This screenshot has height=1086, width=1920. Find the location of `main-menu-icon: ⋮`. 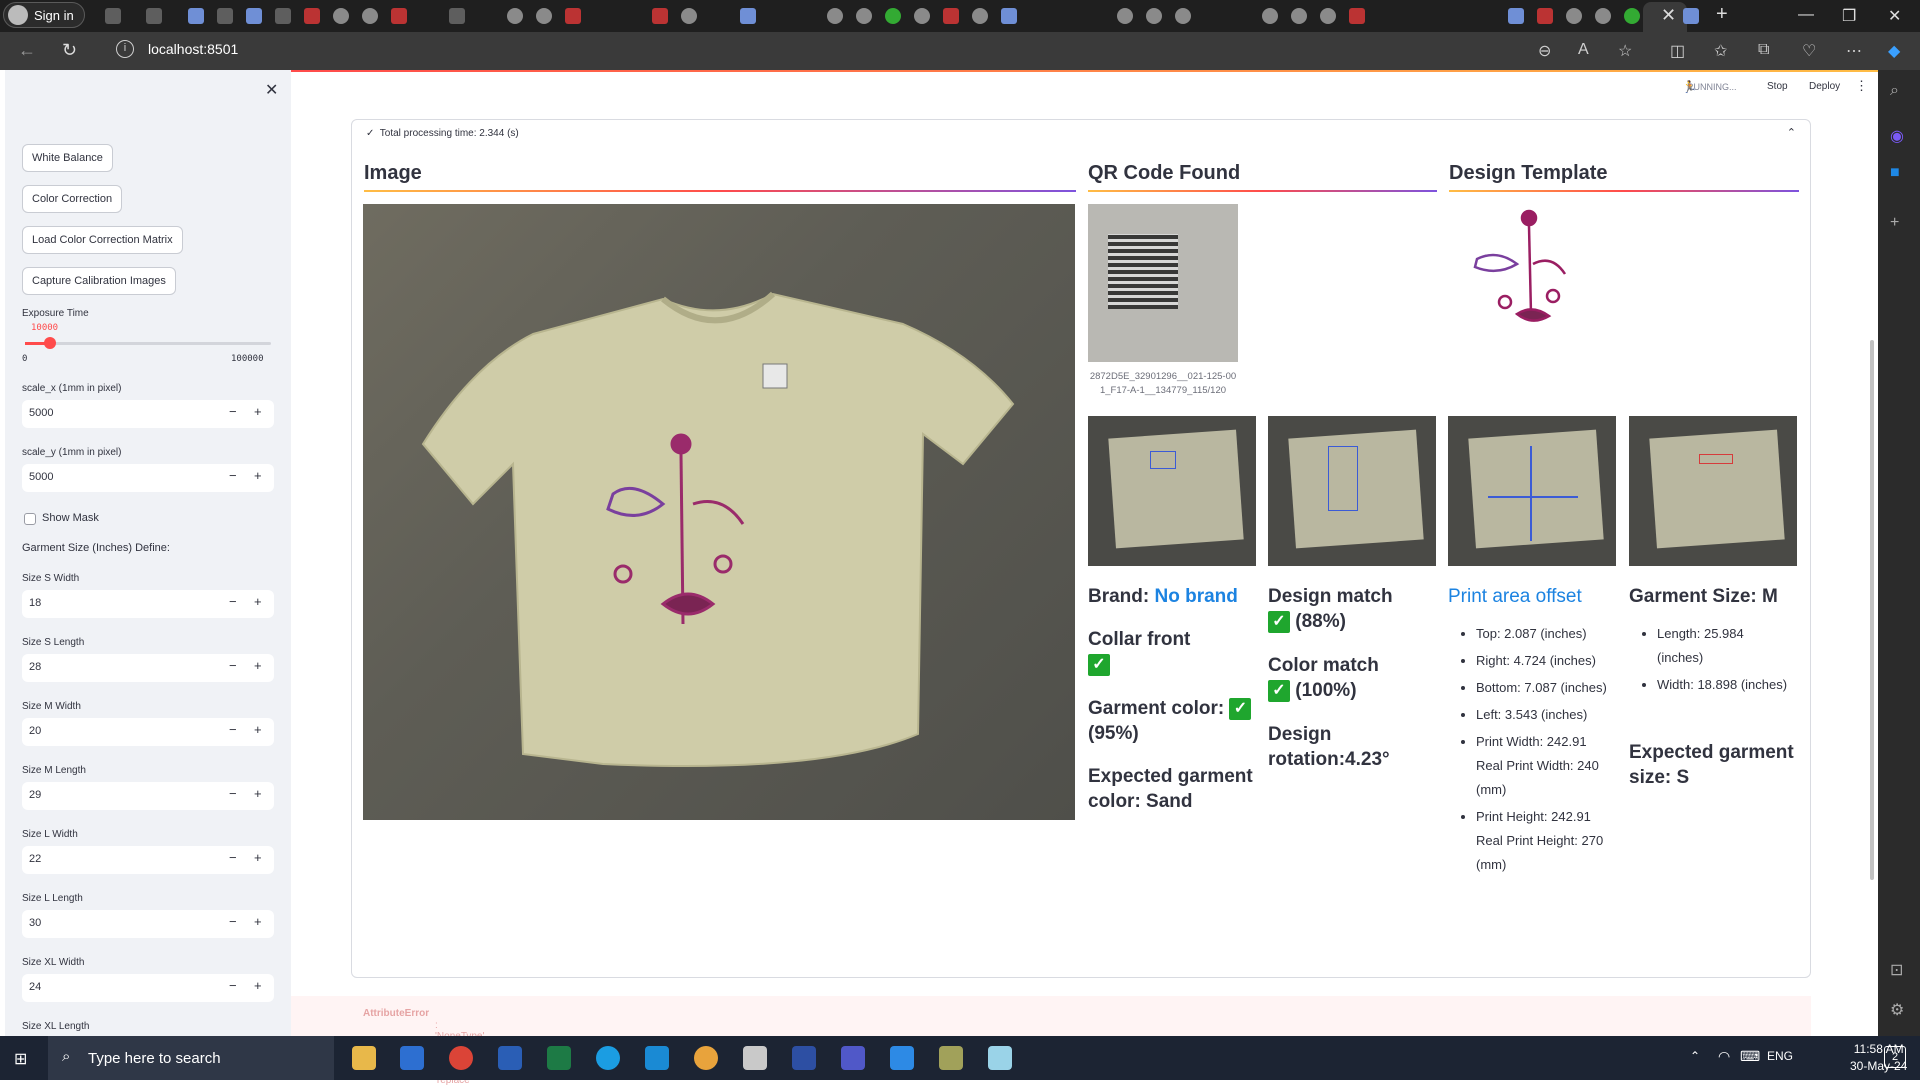

main-menu-icon: ⋮ is located at coordinates (1861, 86).